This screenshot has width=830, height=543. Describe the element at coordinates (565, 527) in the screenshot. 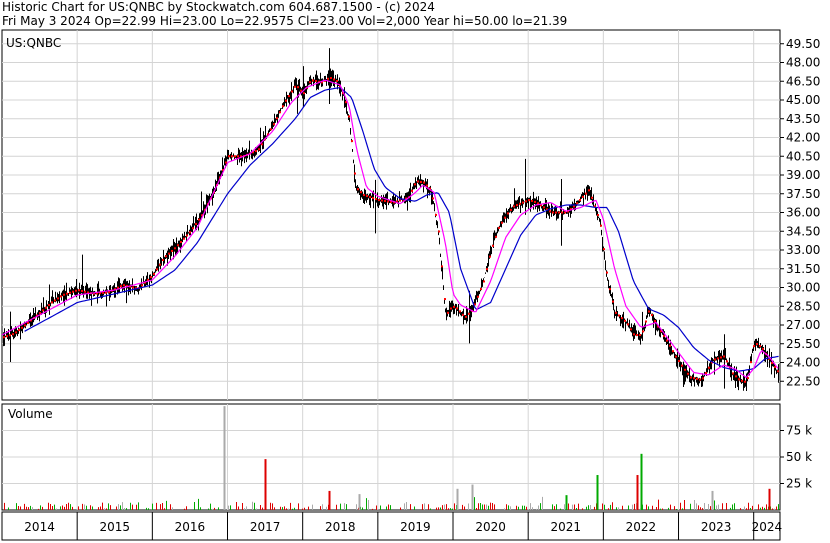

I see `year-label: 2021` at that location.